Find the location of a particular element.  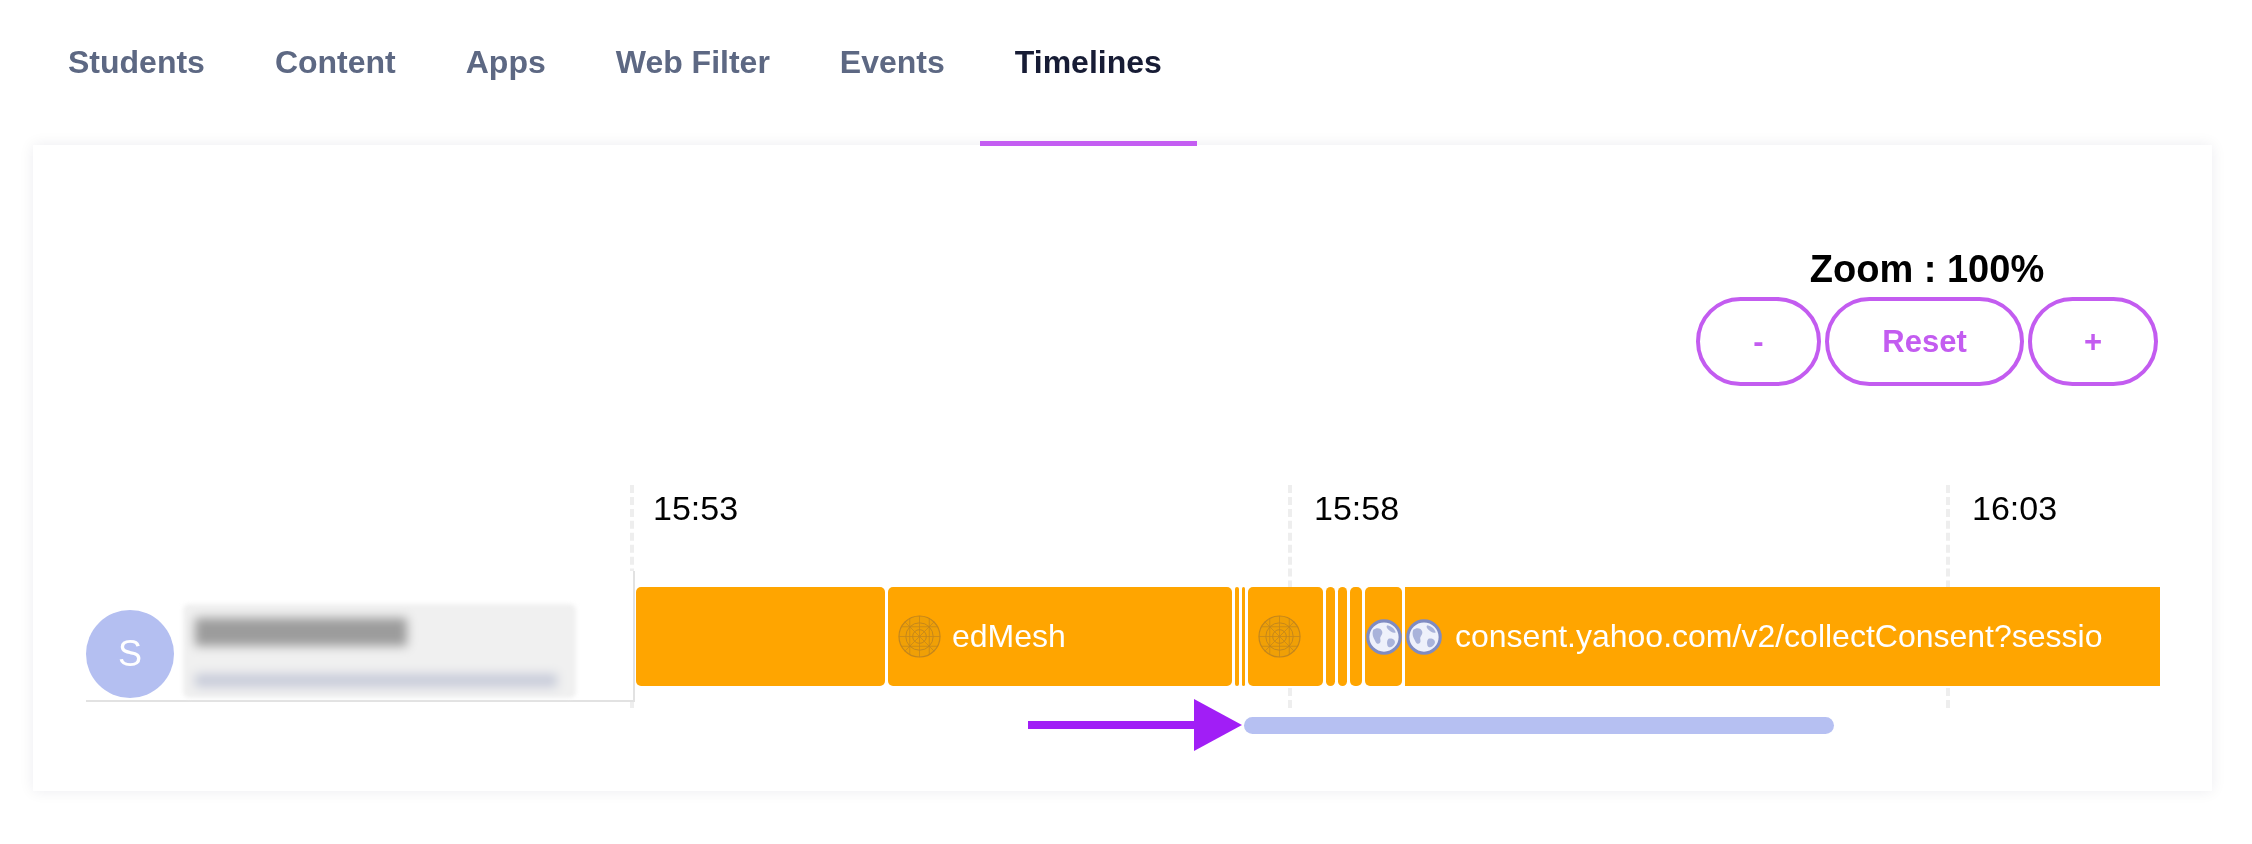

zoom-out-button: - is located at coordinates (1758, 341).